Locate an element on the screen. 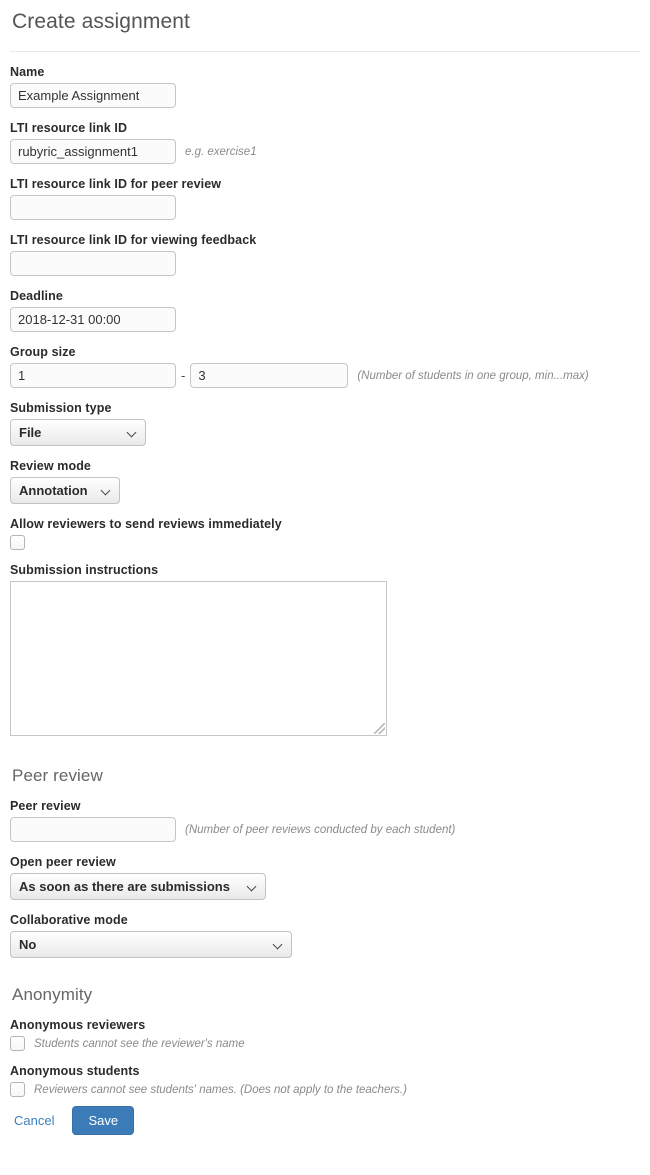 The height and width of the screenshot is (1175, 650). field-collaborative-mode: Collaborative mode No is located at coordinates (325, 935).